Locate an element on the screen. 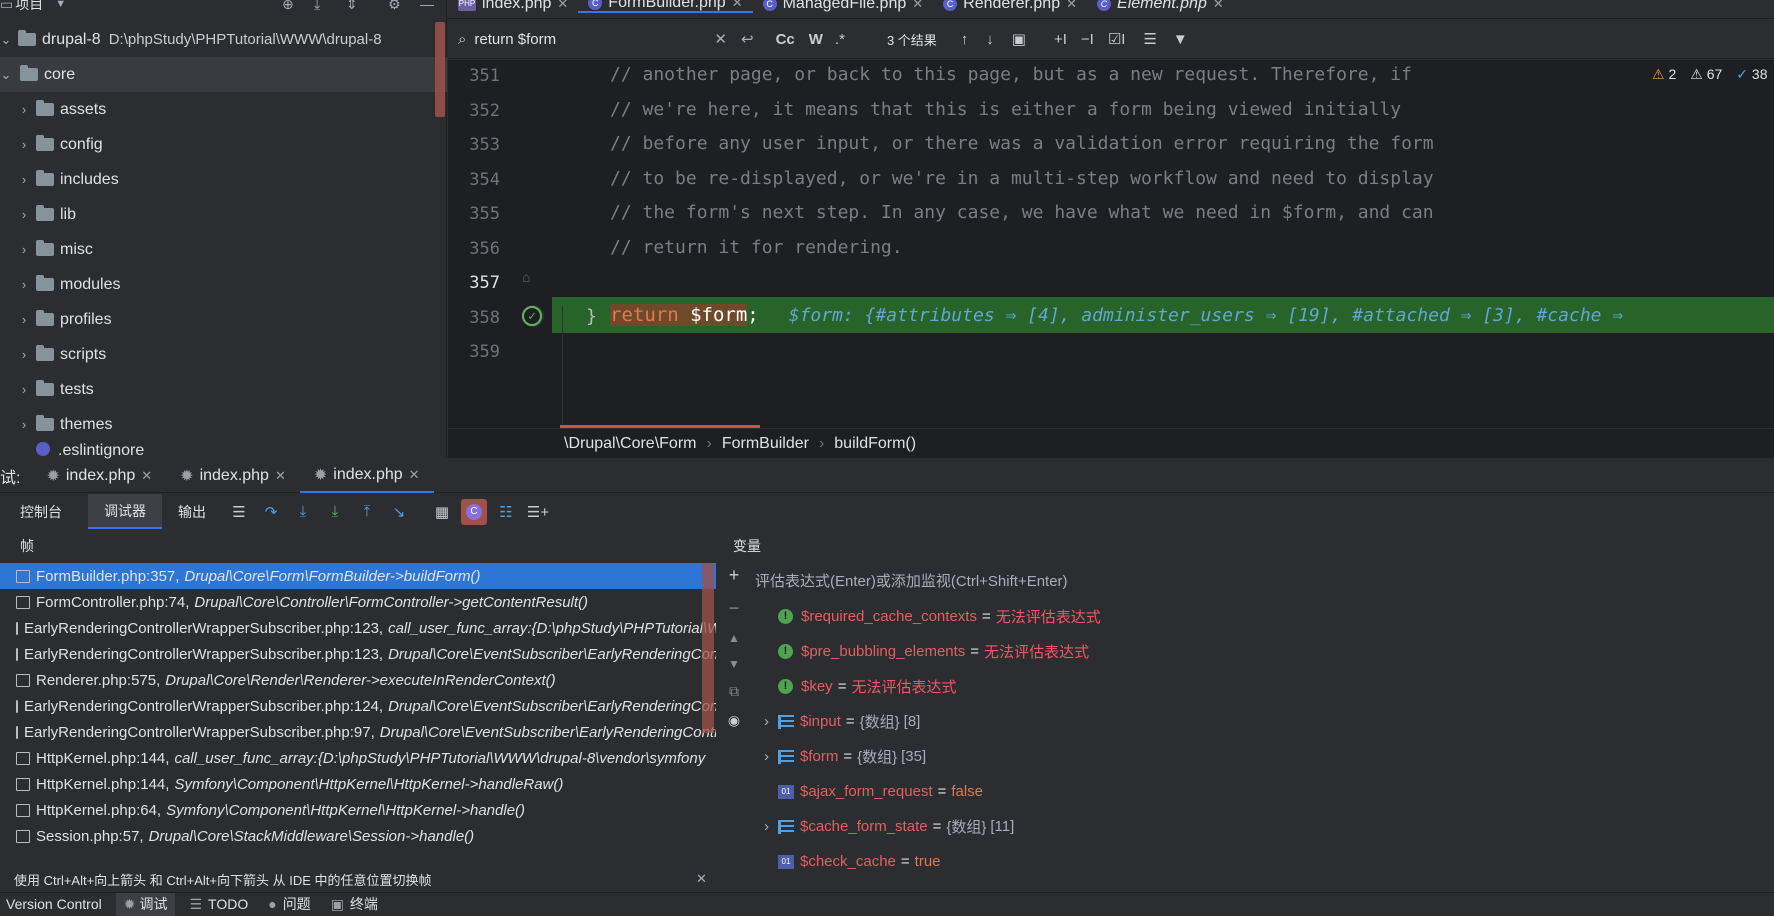  force-step-into-icon: ⤓ is located at coordinates (335, 512).